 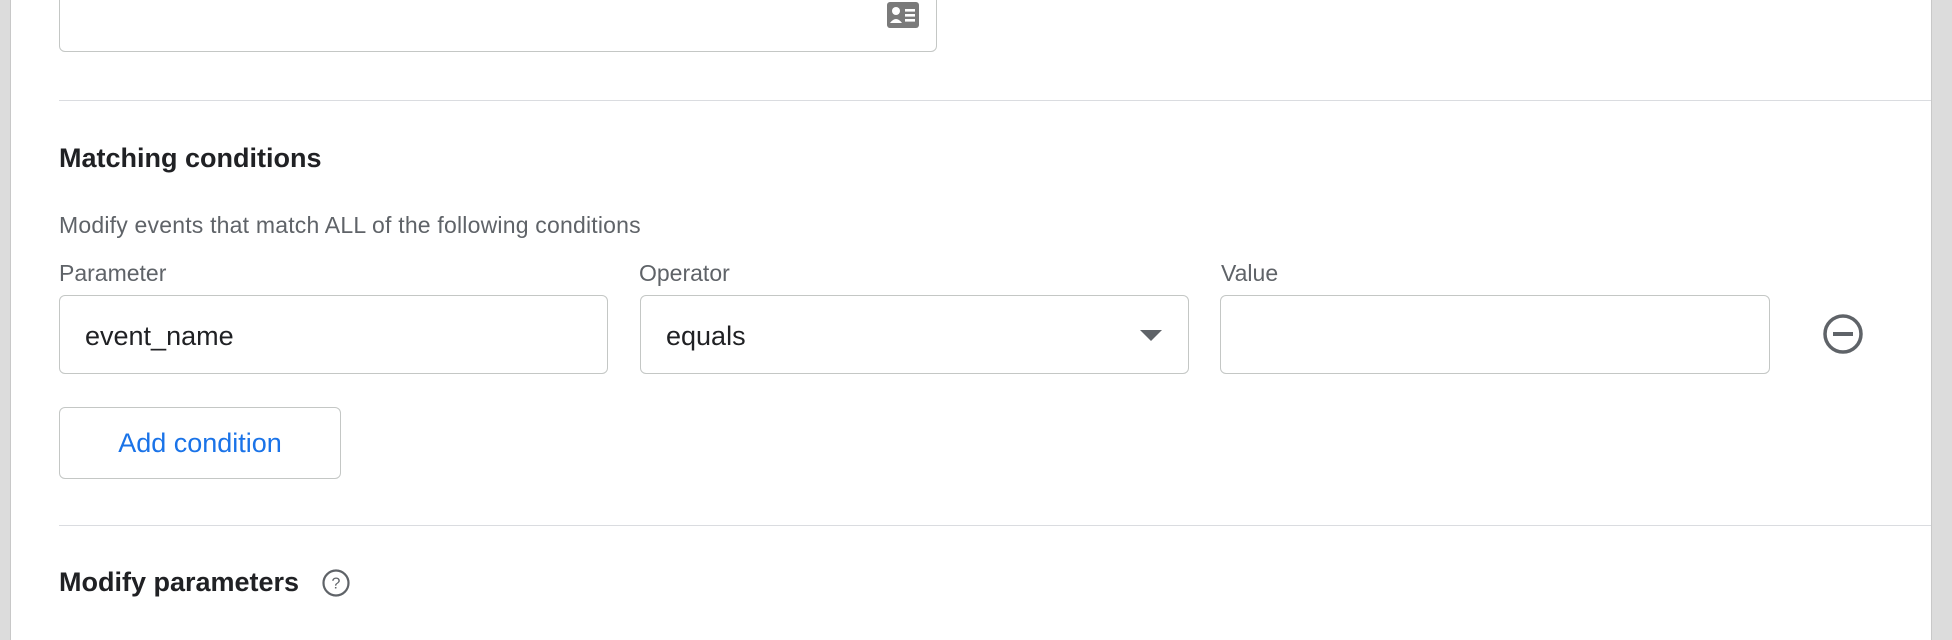 I want to click on value-input, so click(x=1495, y=334).